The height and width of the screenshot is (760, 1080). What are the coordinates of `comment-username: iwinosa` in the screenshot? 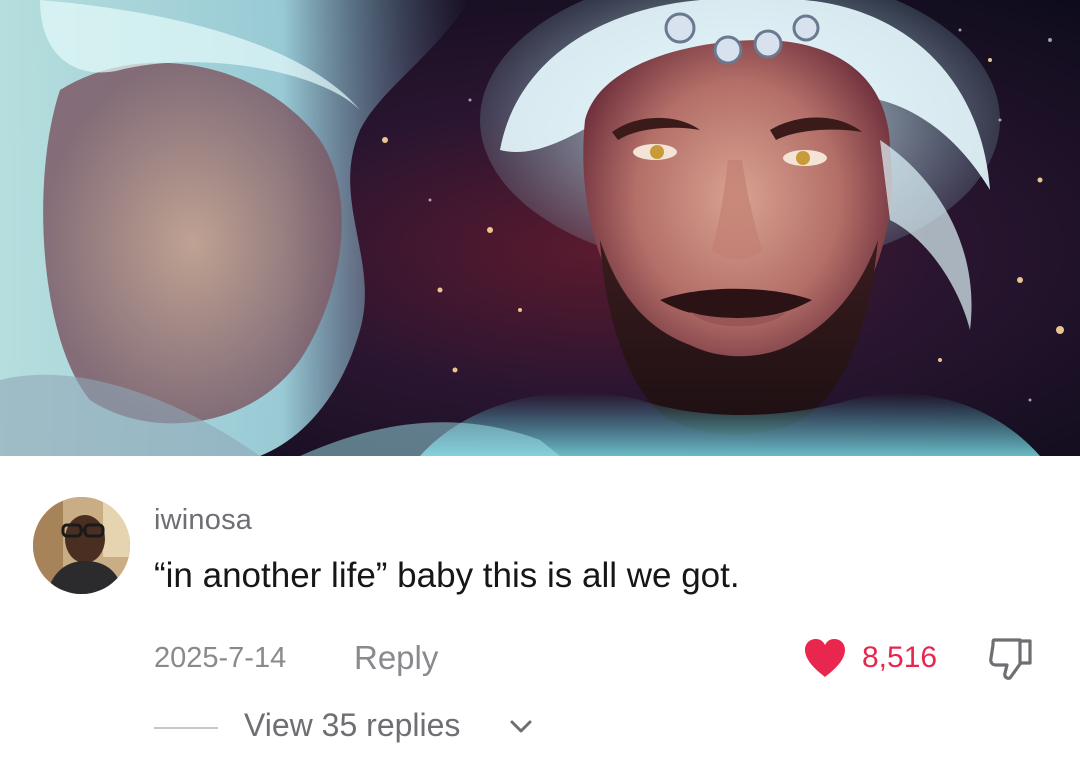 It's located at (203, 520).